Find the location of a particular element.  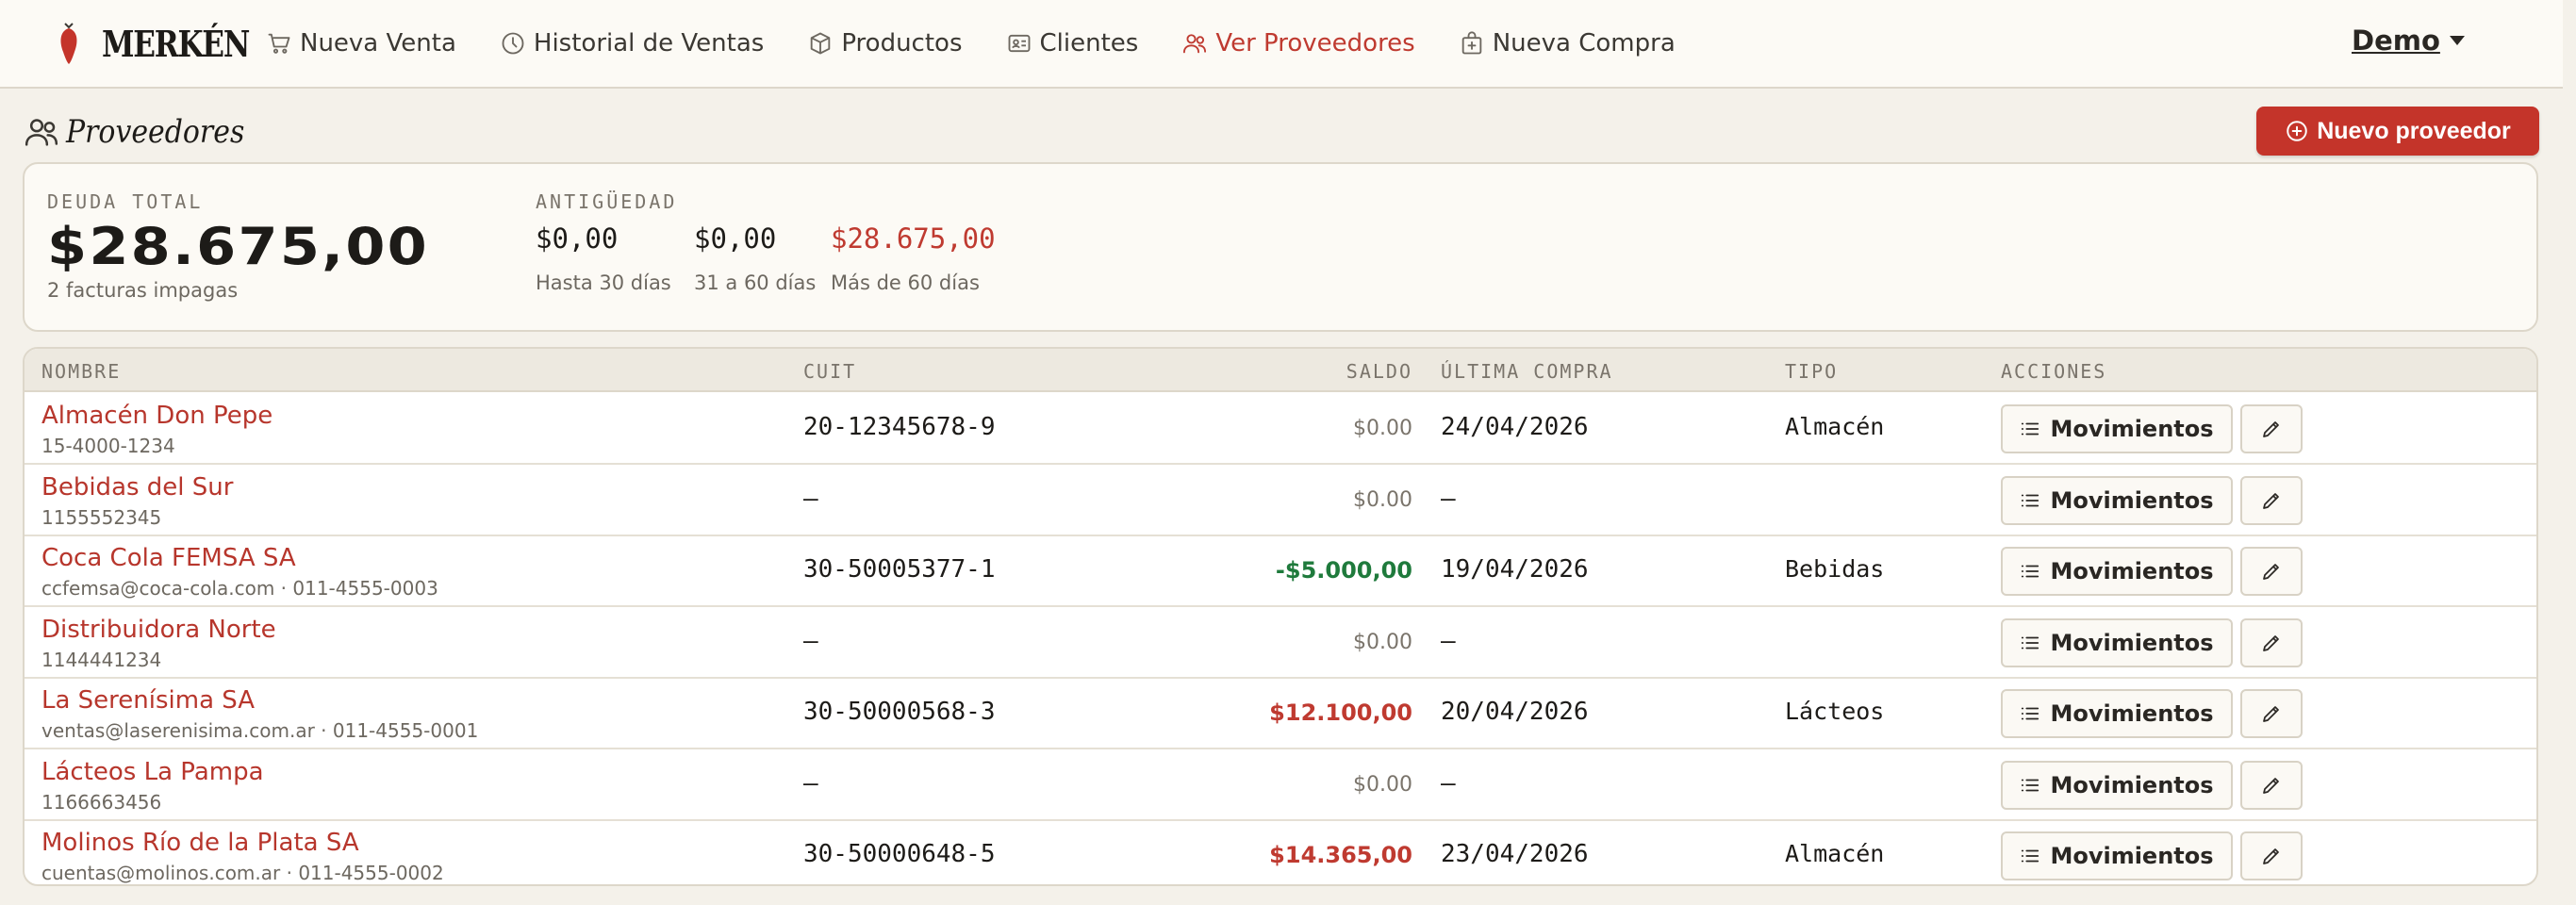

page-header: Proveedores is located at coordinates (146, 132).